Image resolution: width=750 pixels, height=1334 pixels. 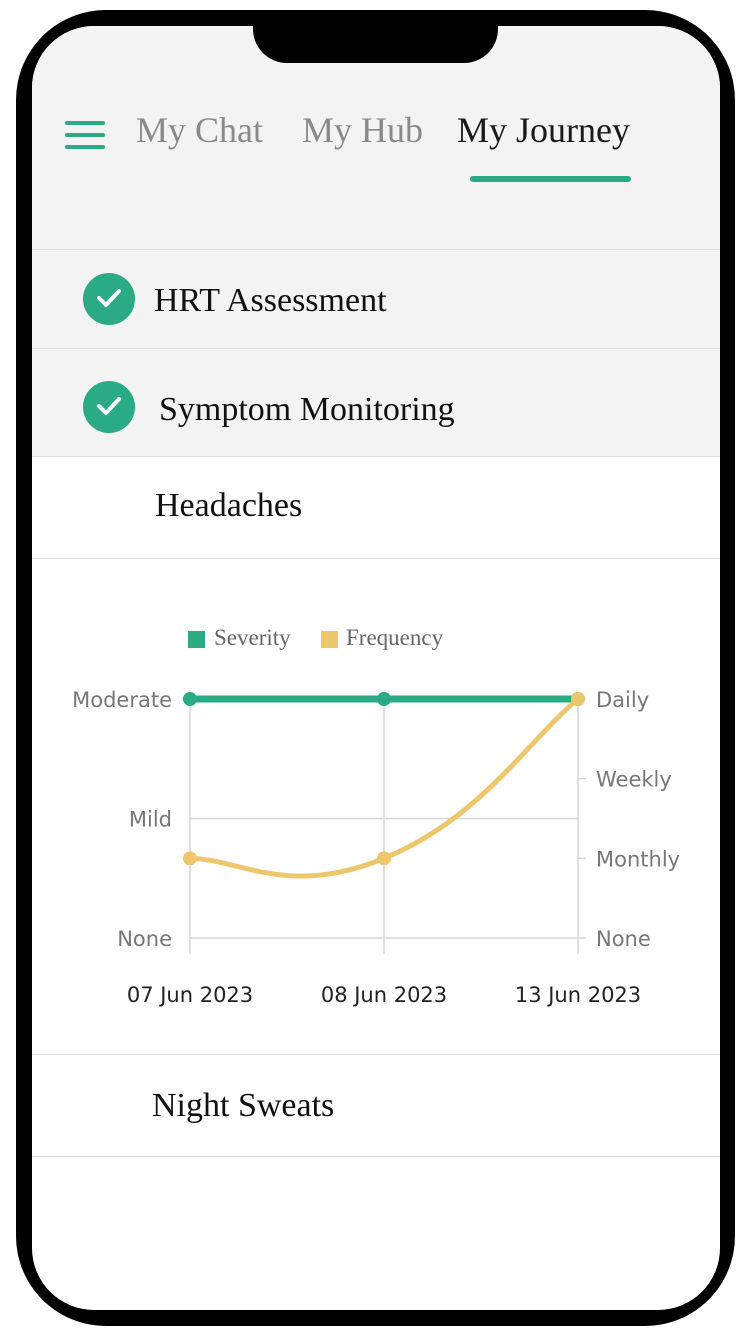 What do you see at coordinates (150, 820) in the screenshot?
I see `y-axis-left-tick-label: Mild` at bounding box center [150, 820].